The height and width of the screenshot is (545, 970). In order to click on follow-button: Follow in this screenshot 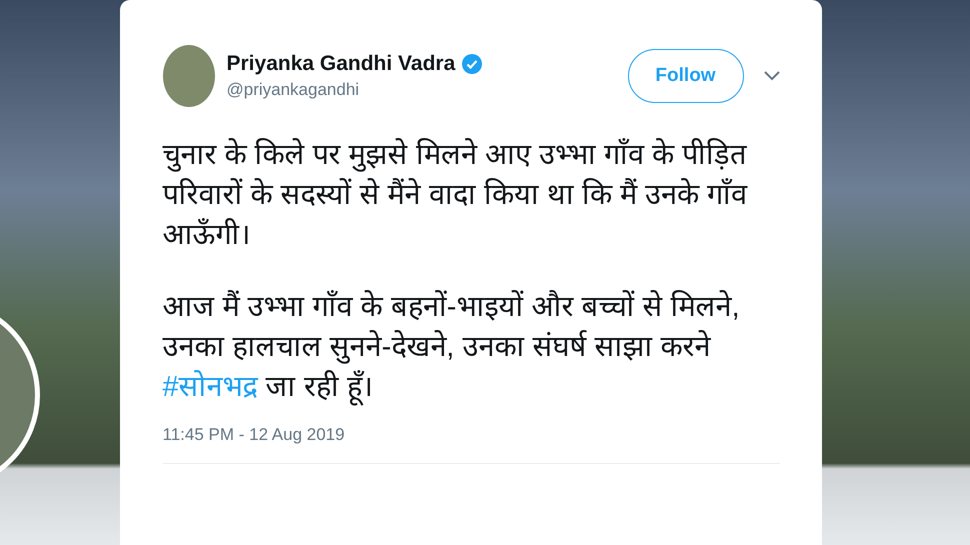, I will do `click(686, 76)`.